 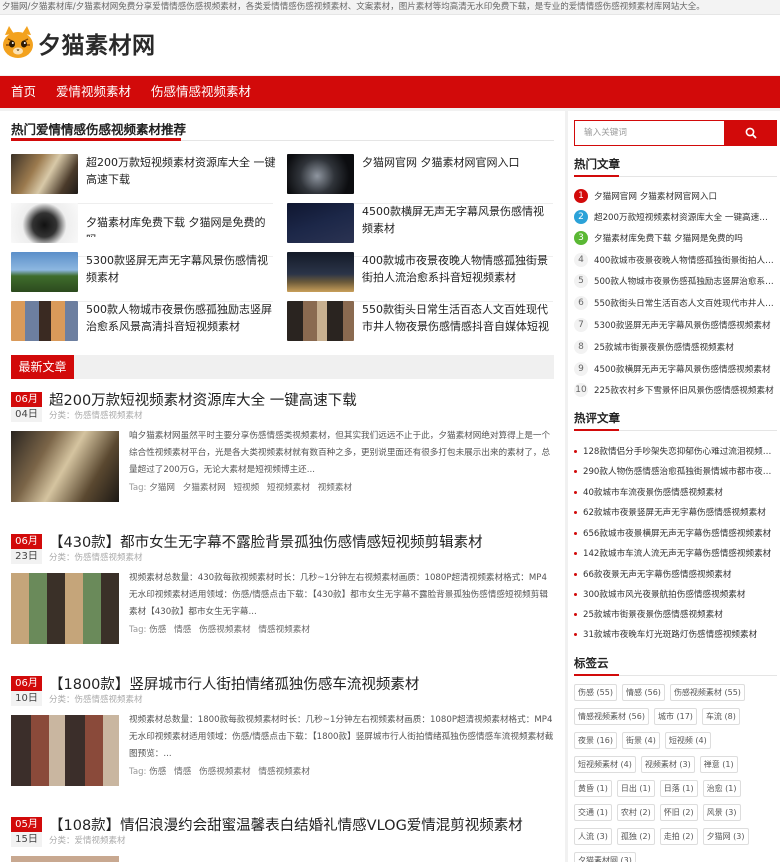 I want to click on tag-link: 怀旧 (2), so click(x=678, y=812).